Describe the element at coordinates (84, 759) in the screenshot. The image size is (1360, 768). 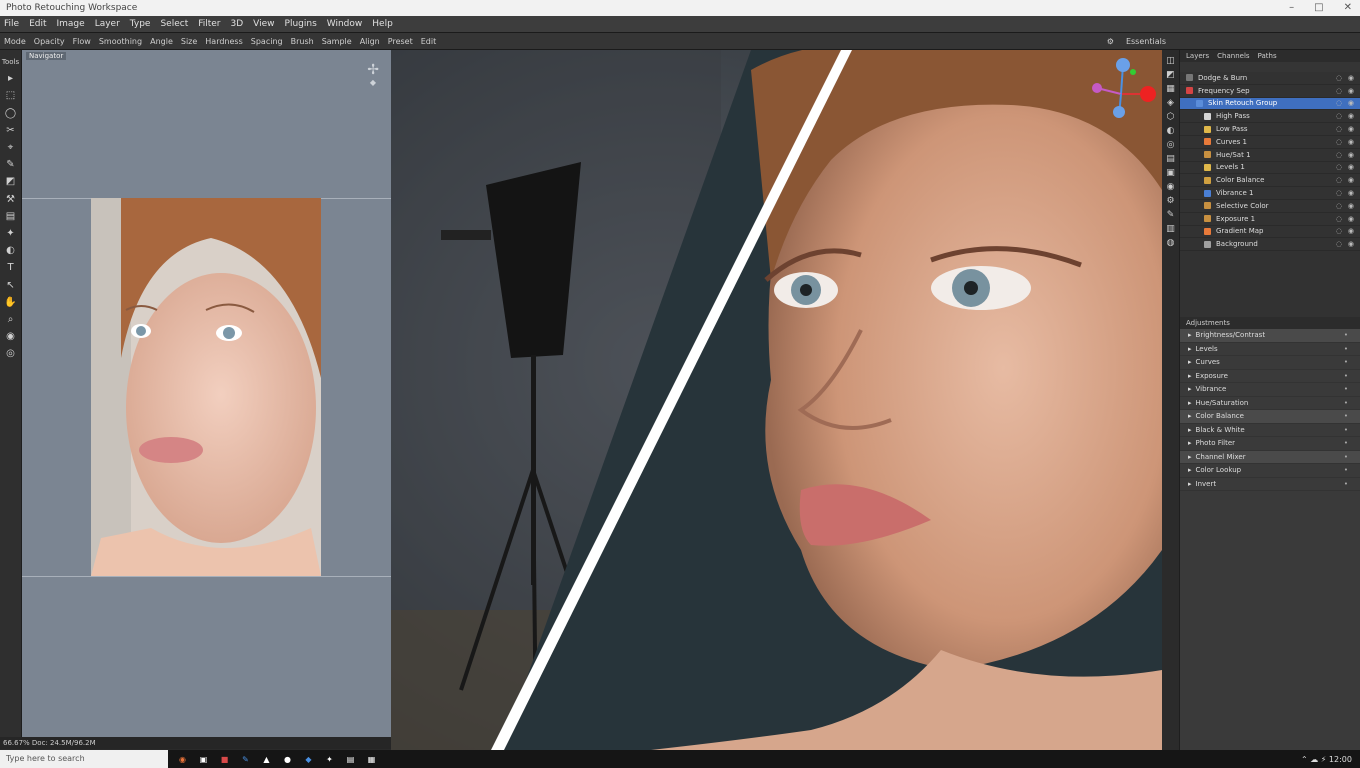
I see `taskbar-search-input: Type here to search` at that location.